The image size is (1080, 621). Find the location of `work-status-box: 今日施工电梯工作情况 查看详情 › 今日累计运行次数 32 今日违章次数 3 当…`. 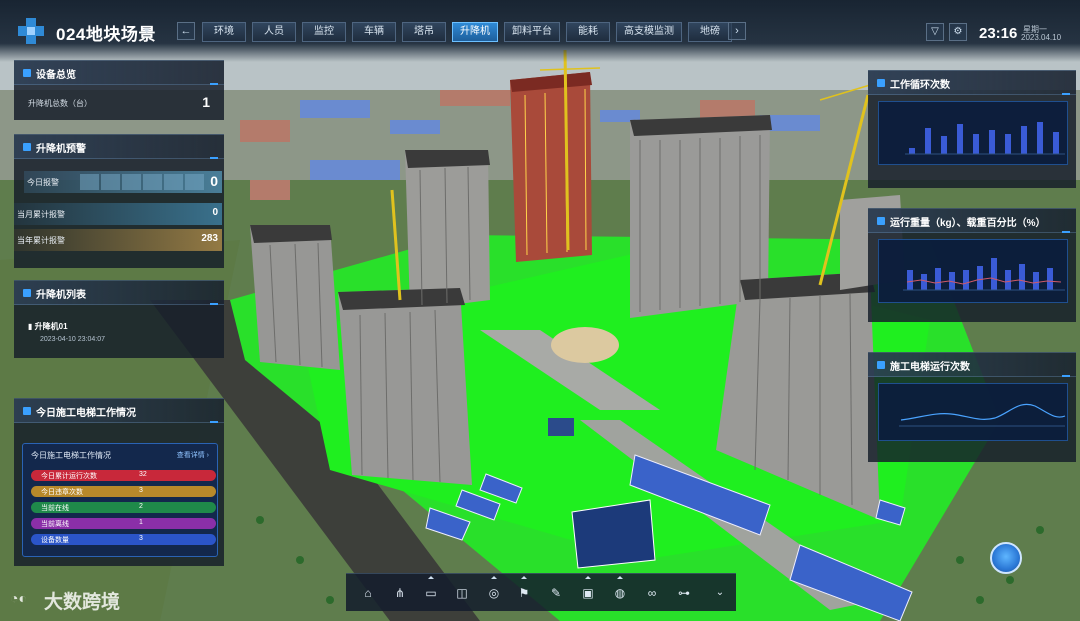

work-status-box: 今日施工电梯工作情况 查看详情 › 今日累计运行次数 32 今日违章次数 3 当… is located at coordinates (120, 500).